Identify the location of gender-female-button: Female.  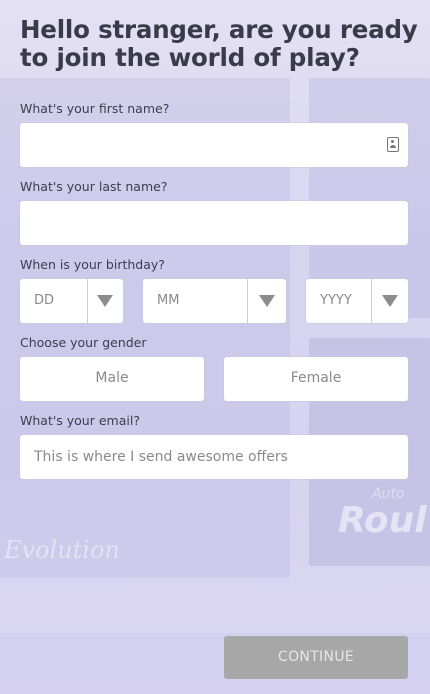
(316, 379).